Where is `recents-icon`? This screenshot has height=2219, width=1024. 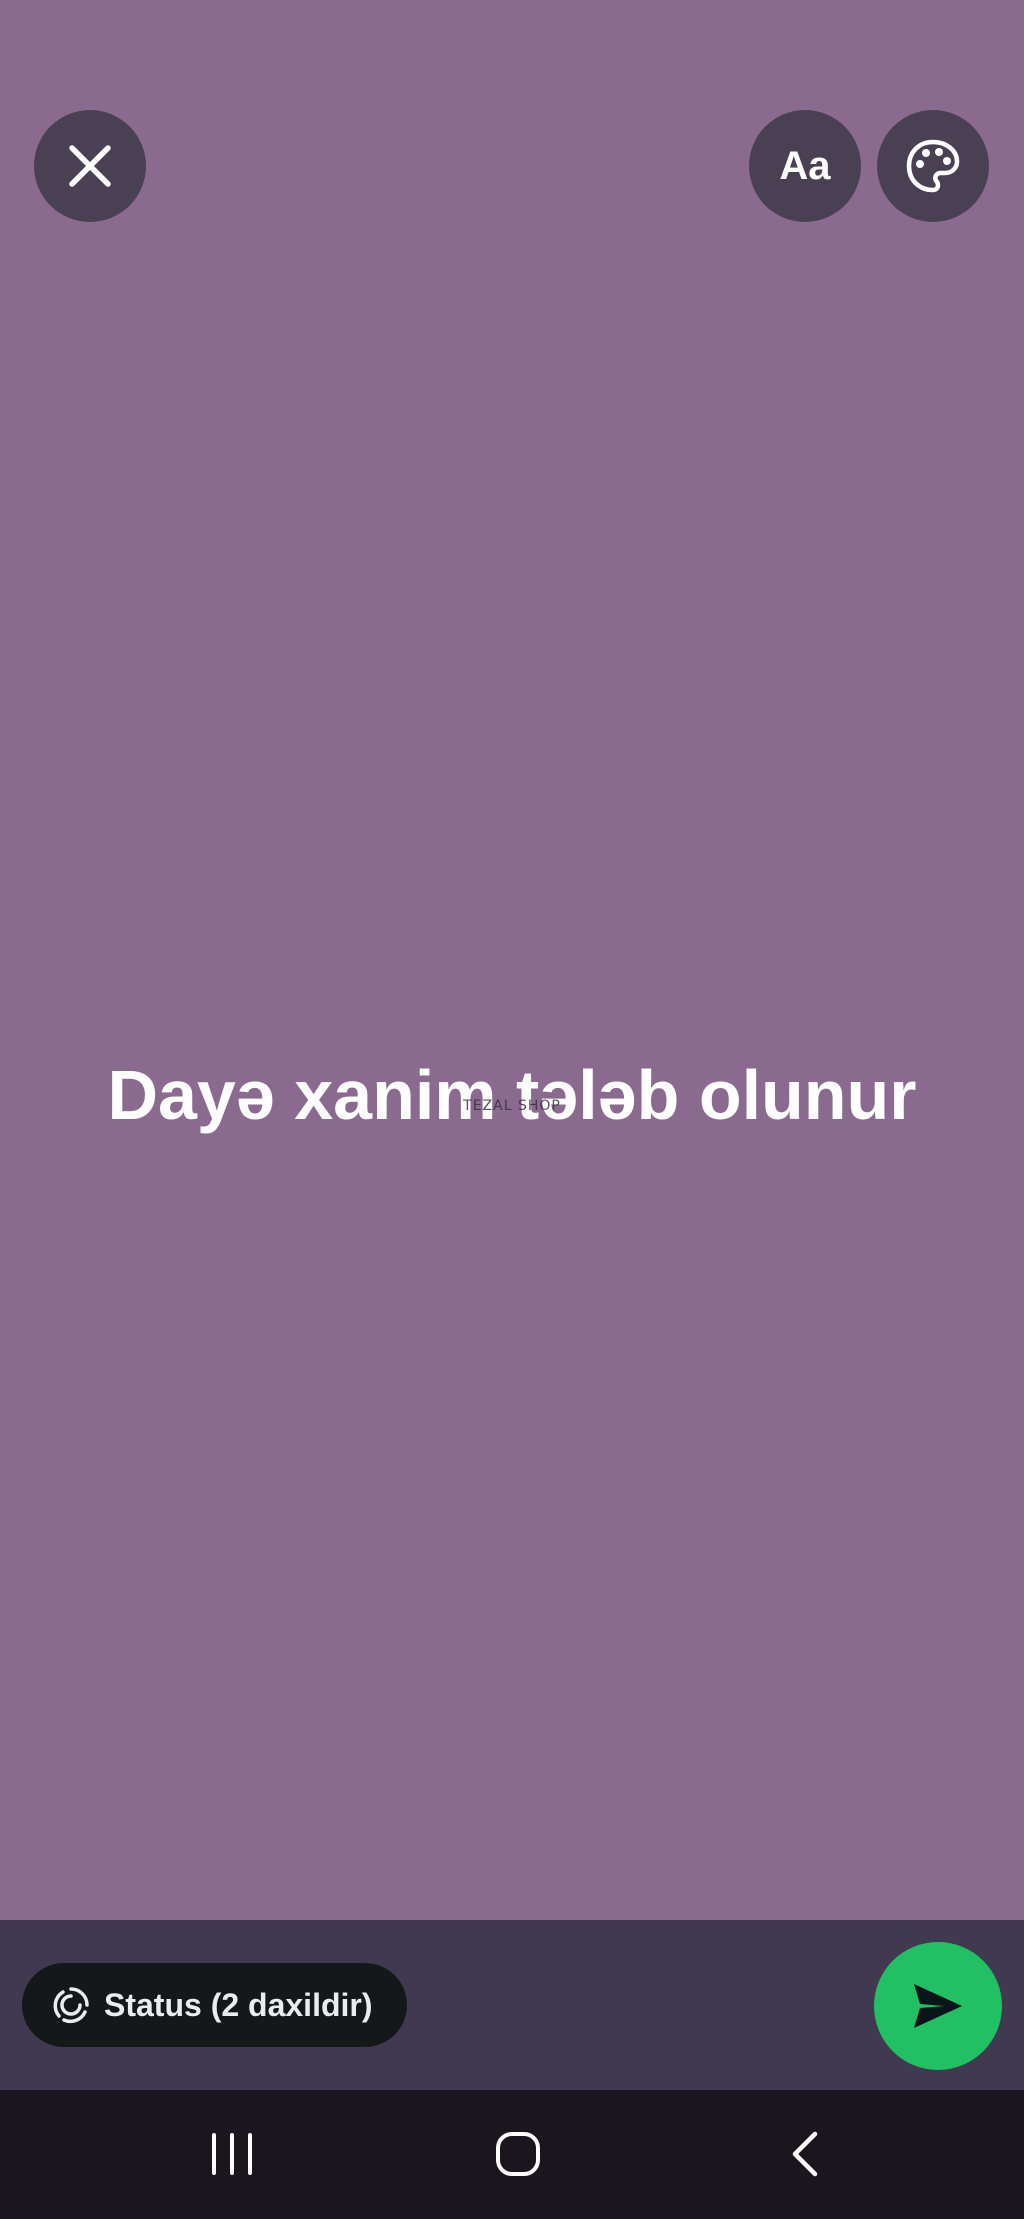 recents-icon is located at coordinates (232, 2154).